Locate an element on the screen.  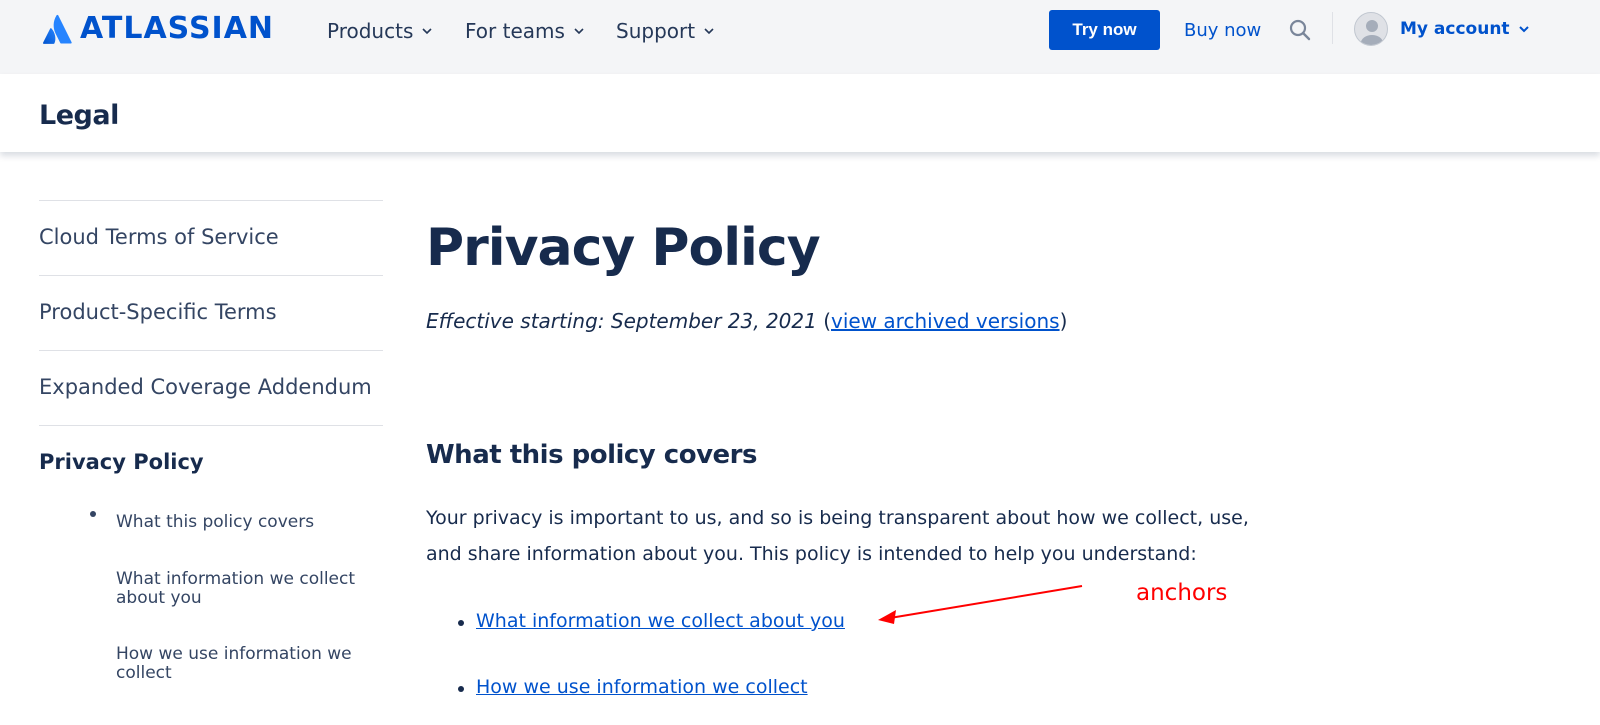
nav-support: Support is located at coordinates (665, 31).